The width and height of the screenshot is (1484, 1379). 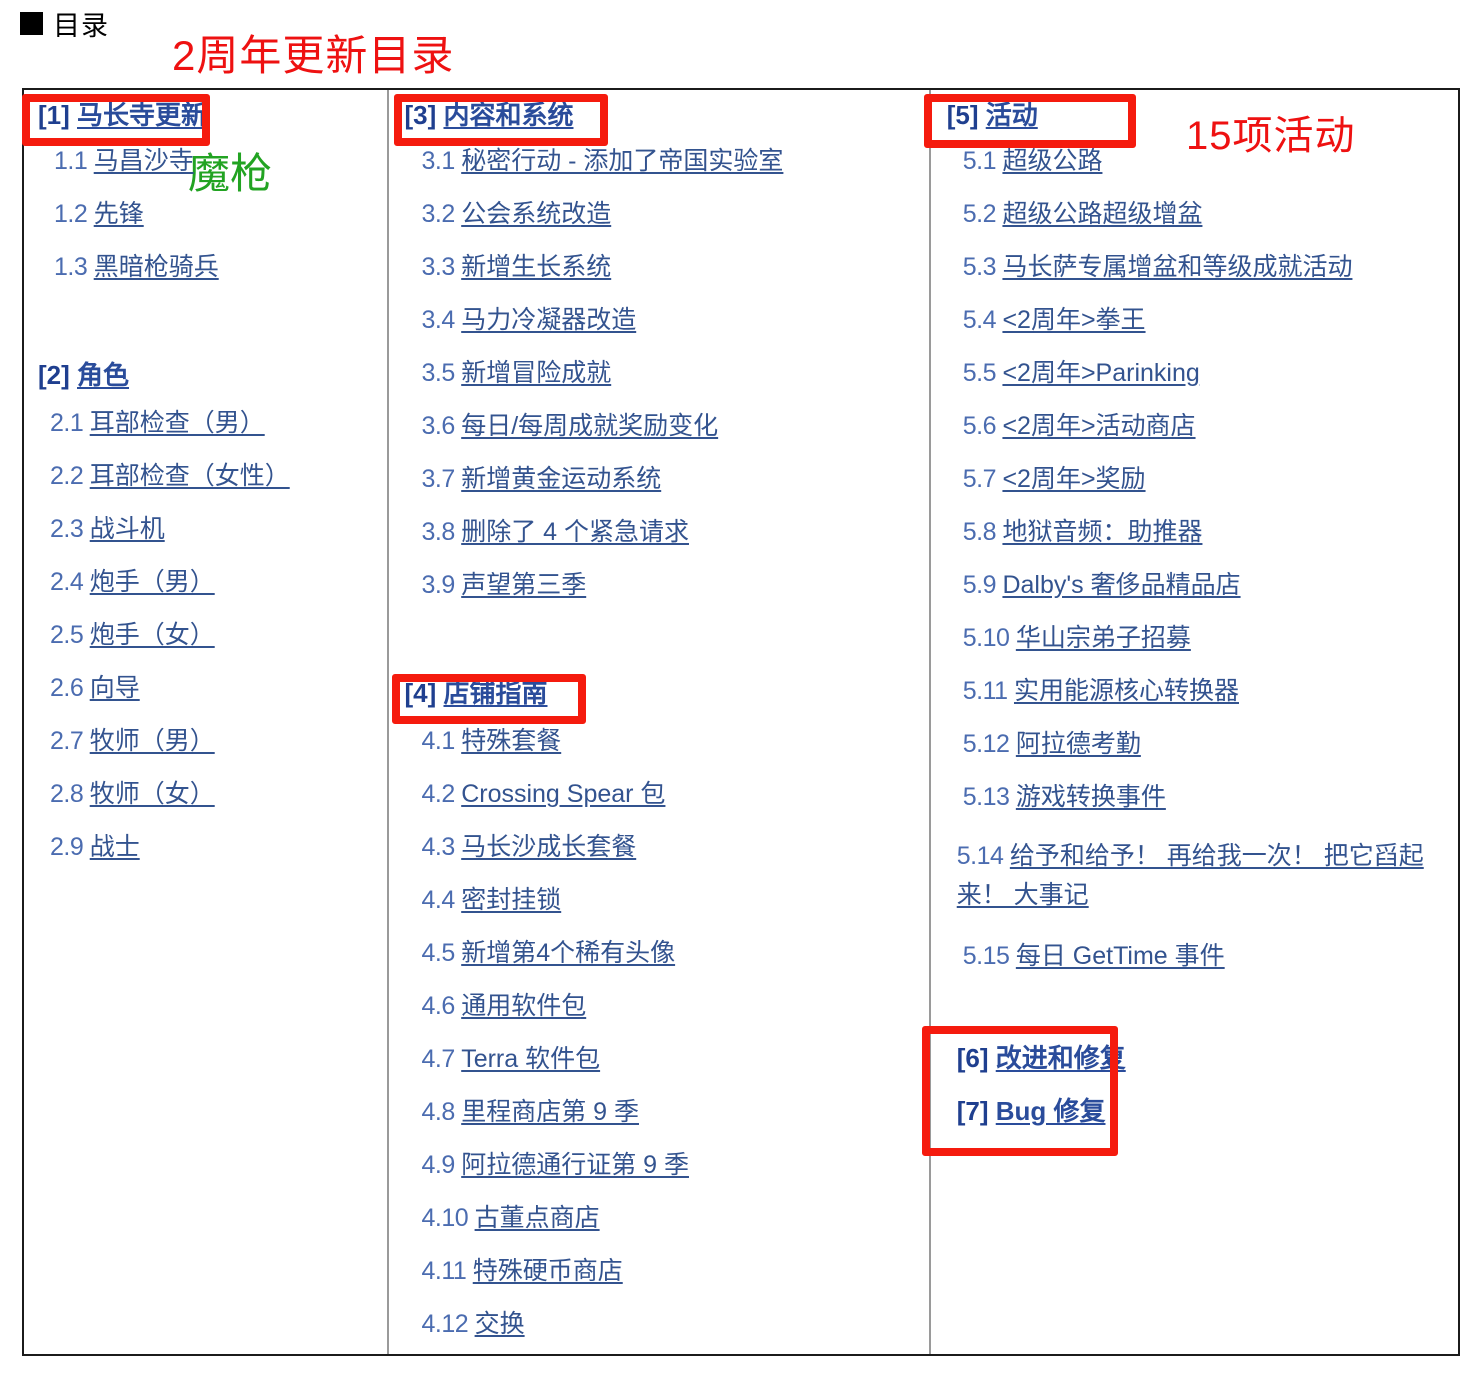 I want to click on item-link: 新增第4个稀有头像, so click(x=568, y=953).